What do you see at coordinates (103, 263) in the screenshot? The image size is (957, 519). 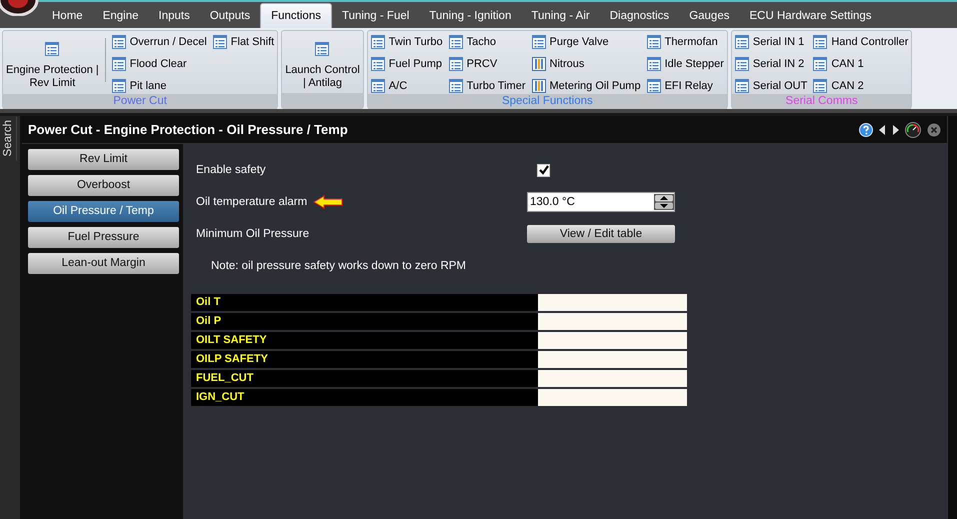 I see `nav-button: Lean-out Margin` at bounding box center [103, 263].